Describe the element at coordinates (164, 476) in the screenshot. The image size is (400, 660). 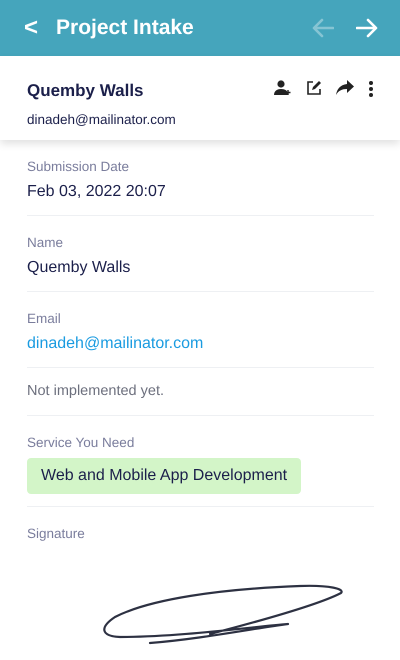
I see `service-tag: Web and Mobile App Development` at that location.